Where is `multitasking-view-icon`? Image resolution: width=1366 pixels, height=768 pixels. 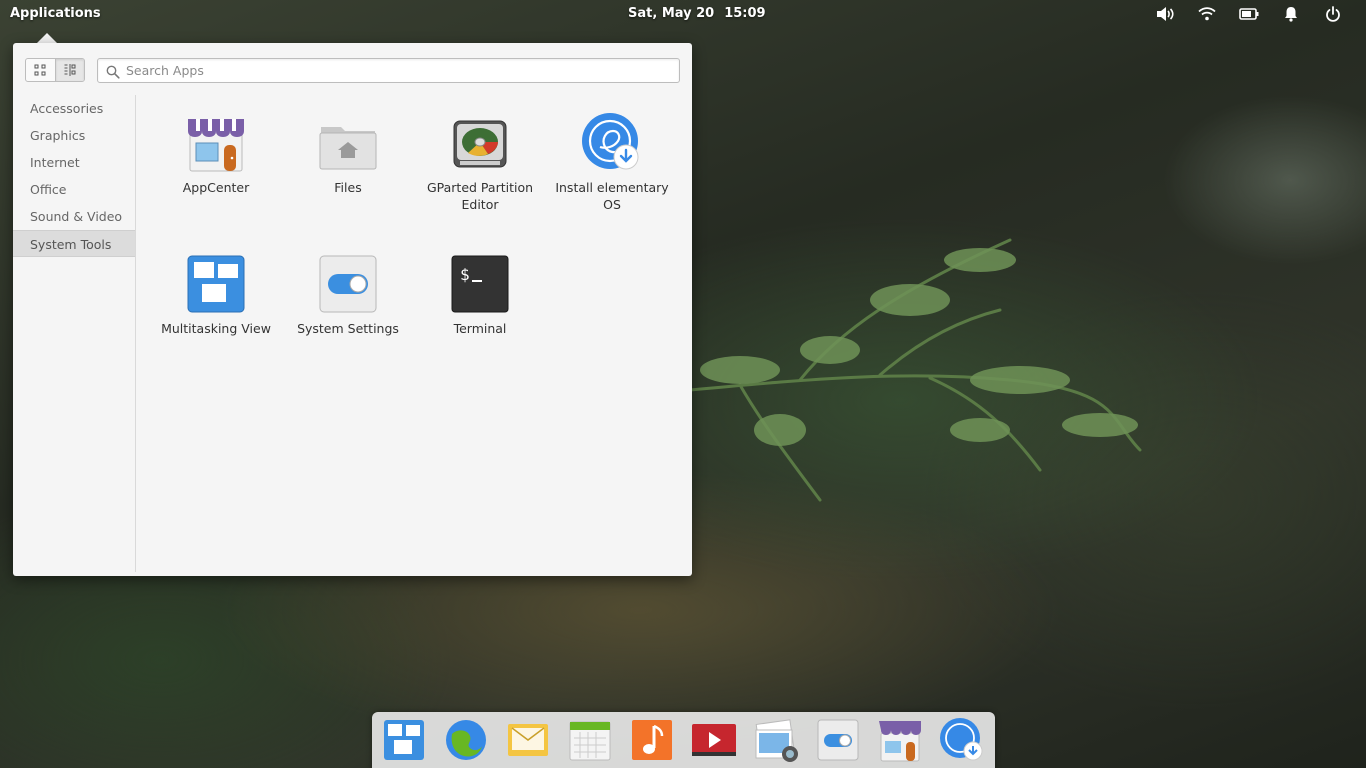
multitasking-view-icon is located at coordinates (216, 284).